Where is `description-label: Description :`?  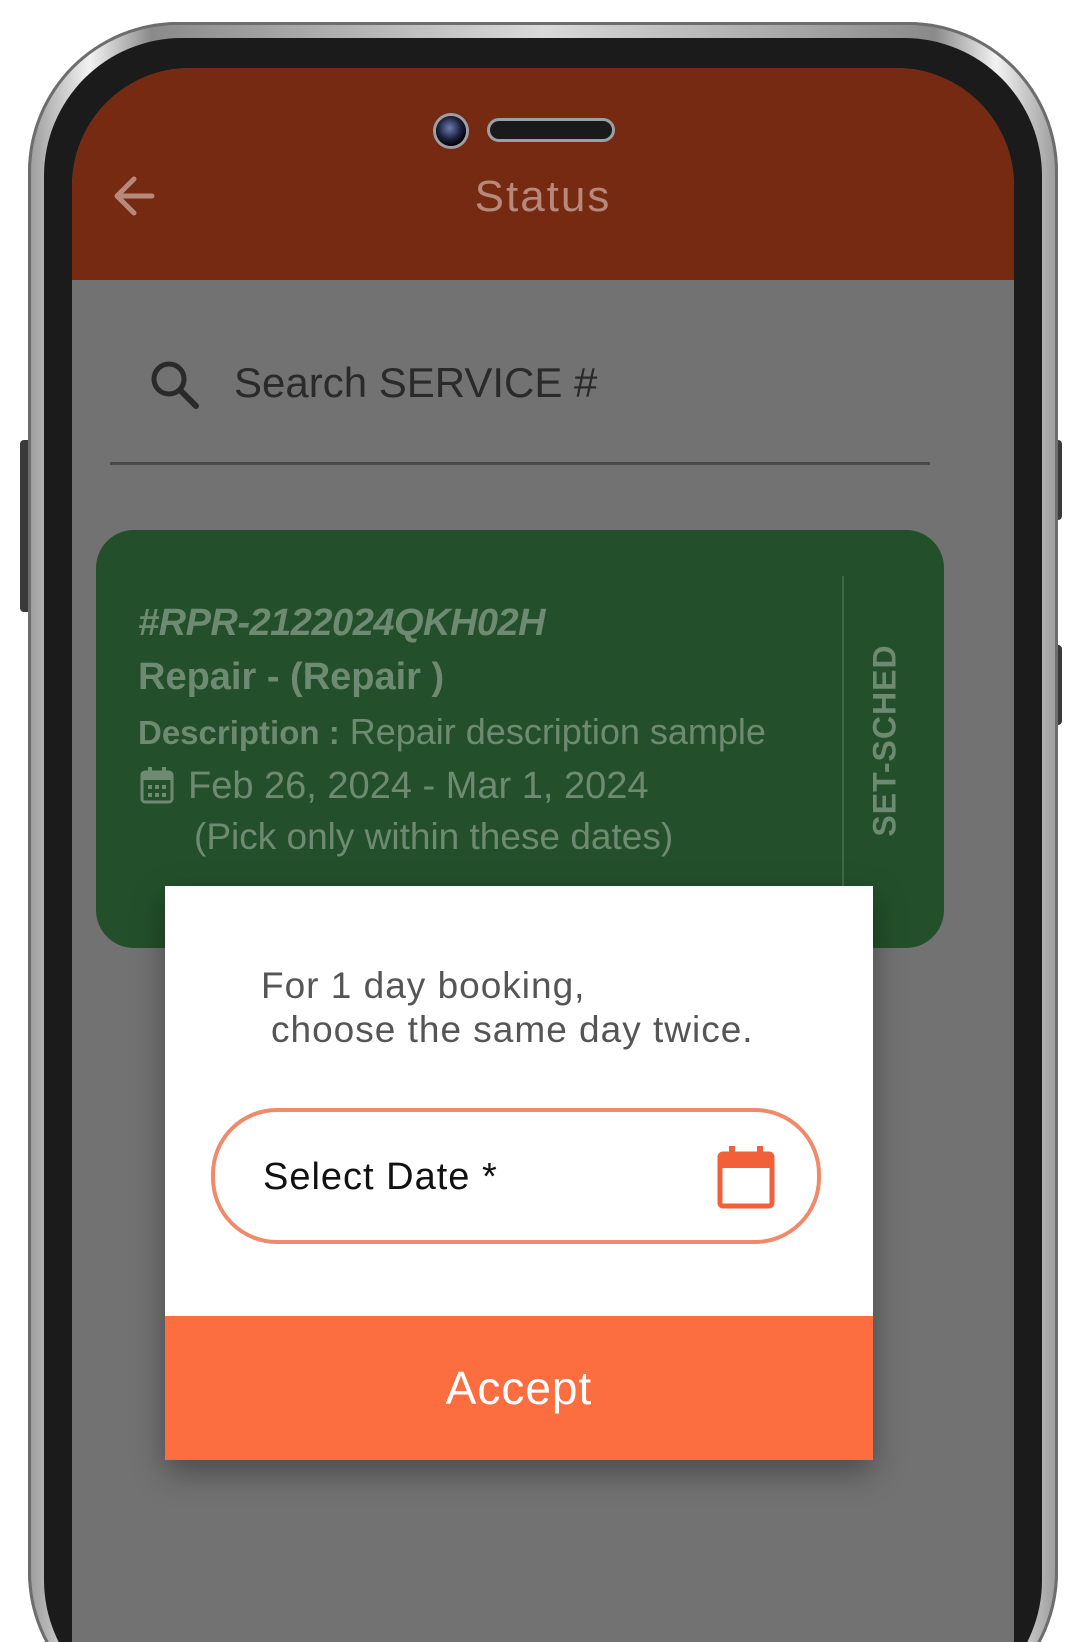 description-label: Description : is located at coordinates (239, 732).